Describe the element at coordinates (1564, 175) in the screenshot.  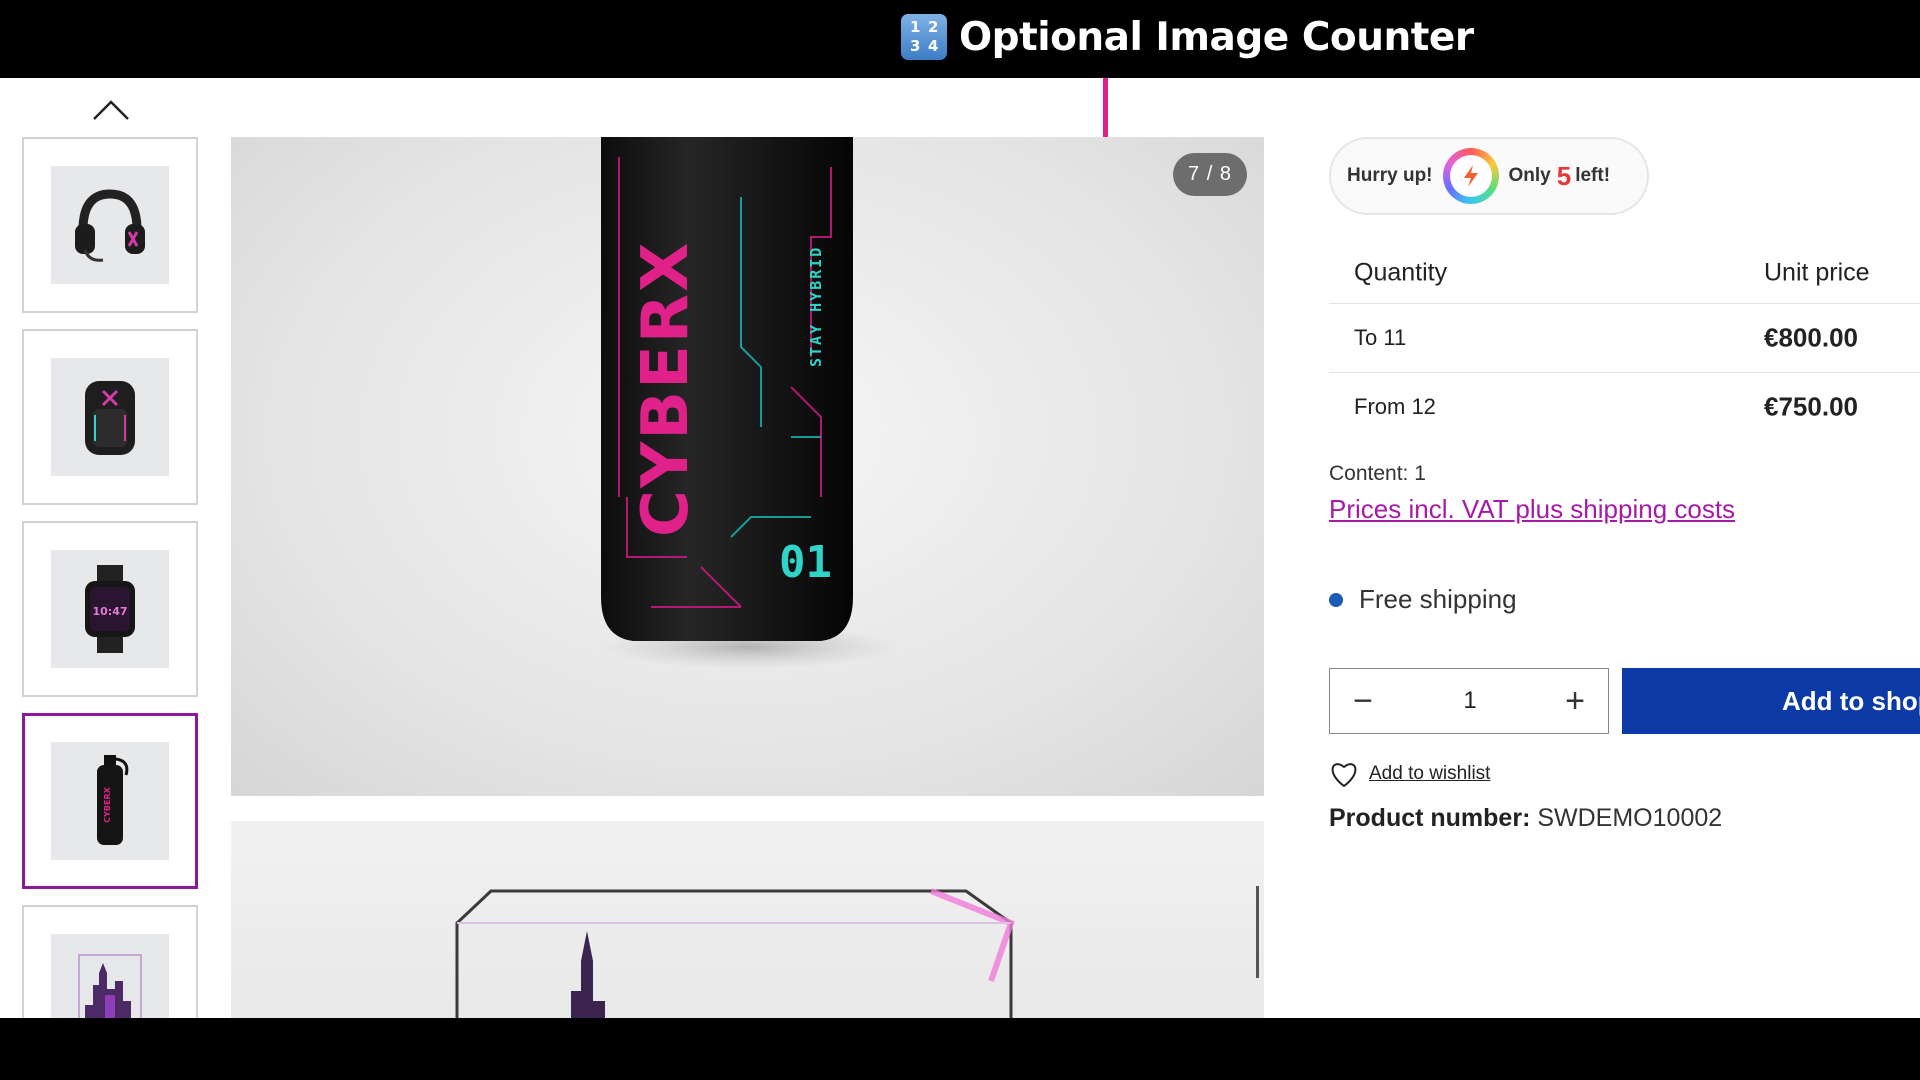
I see `stock-count: 5` at that location.